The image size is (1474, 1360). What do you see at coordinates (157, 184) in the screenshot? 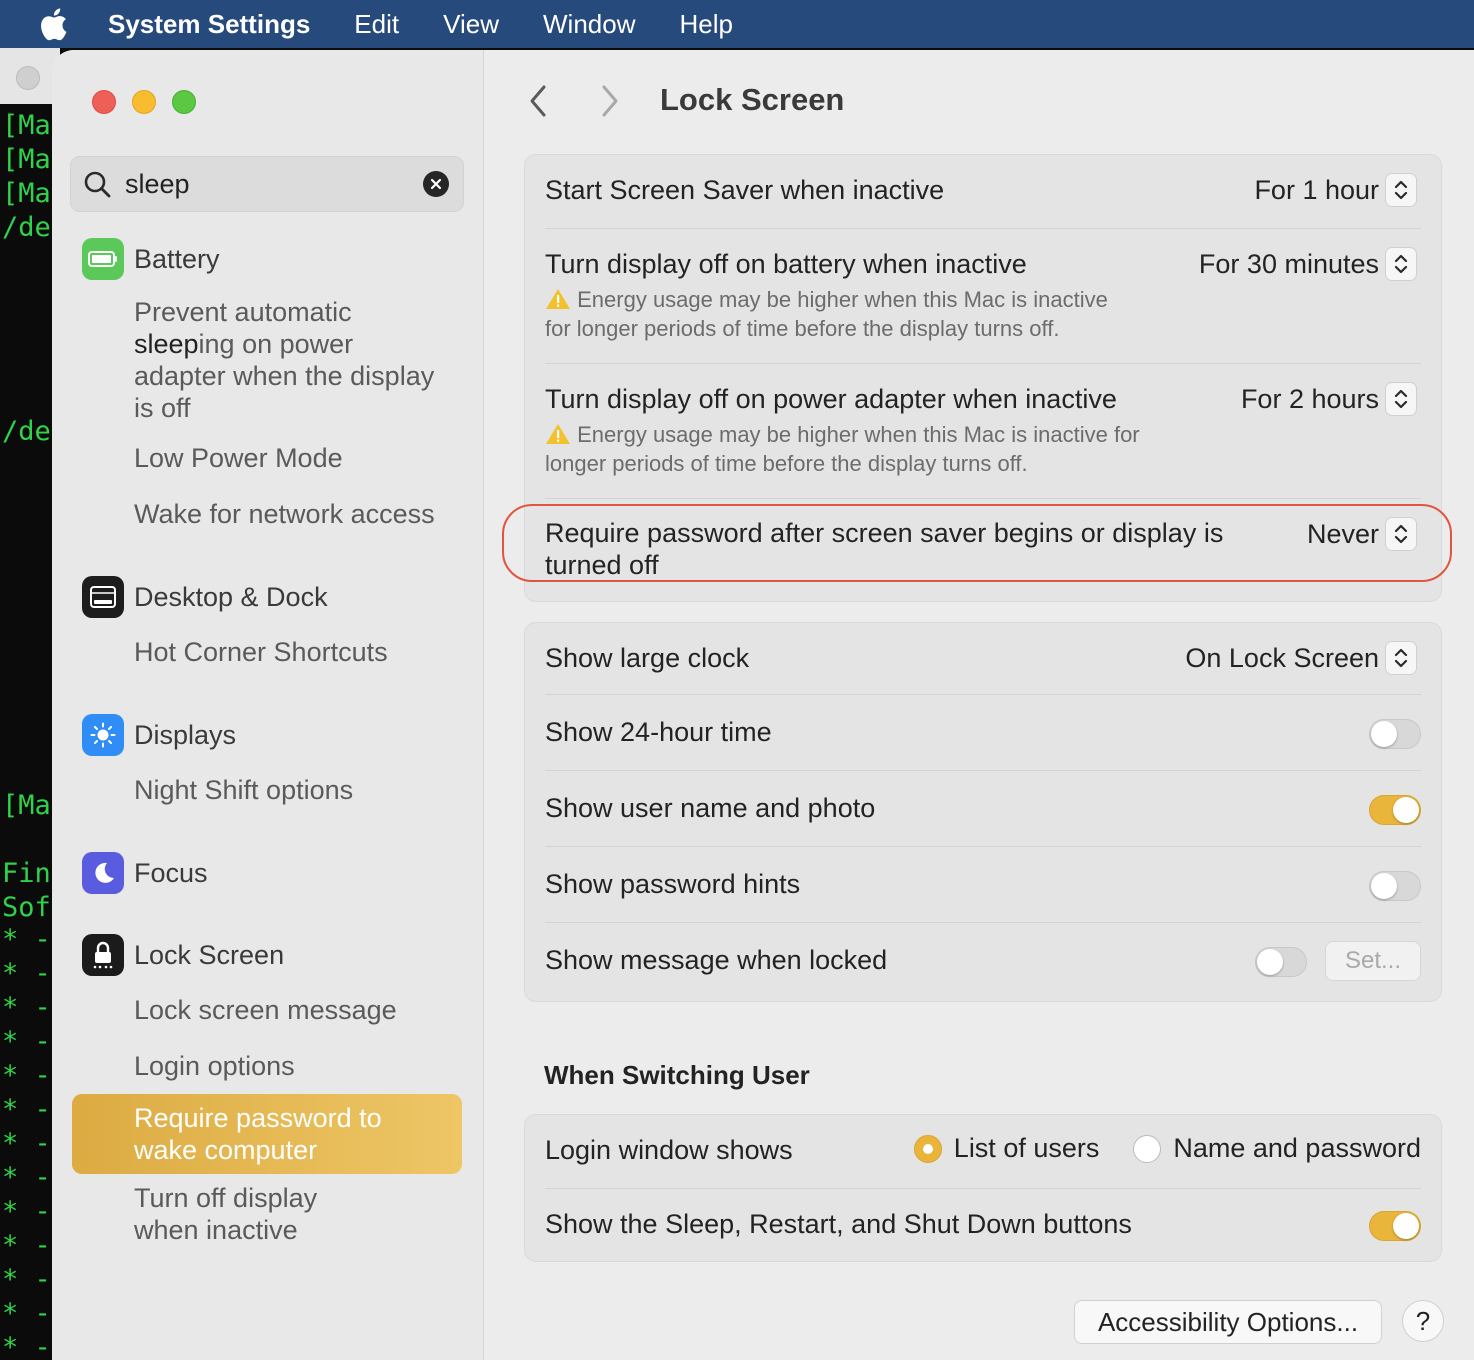
I see `search-input: sleep` at bounding box center [157, 184].